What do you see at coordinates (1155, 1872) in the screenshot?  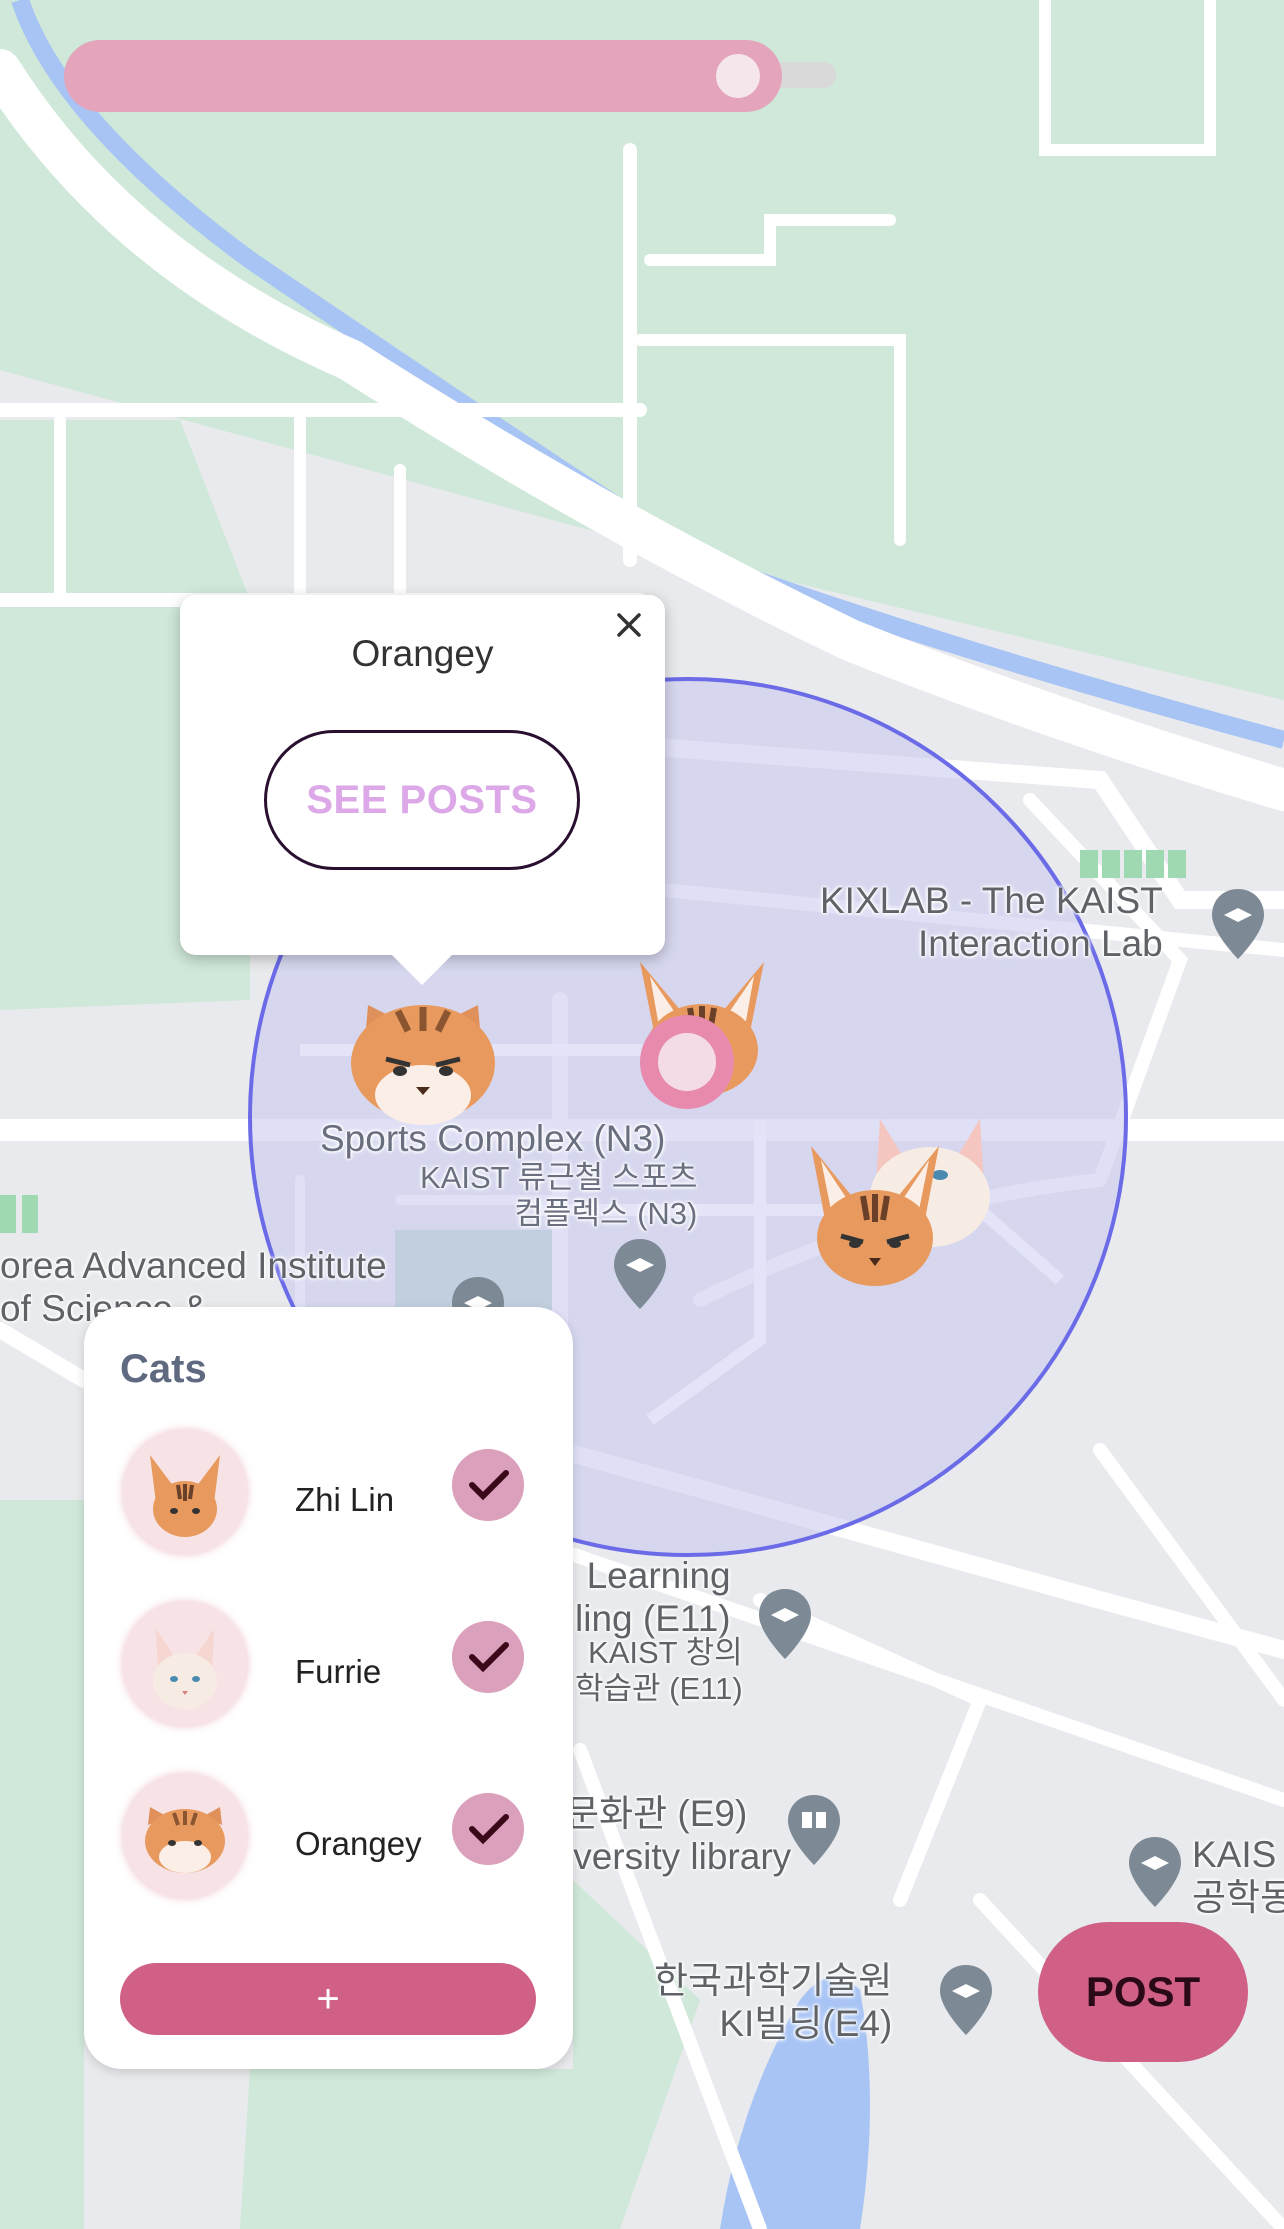 I see `engineering-pin-icon` at bounding box center [1155, 1872].